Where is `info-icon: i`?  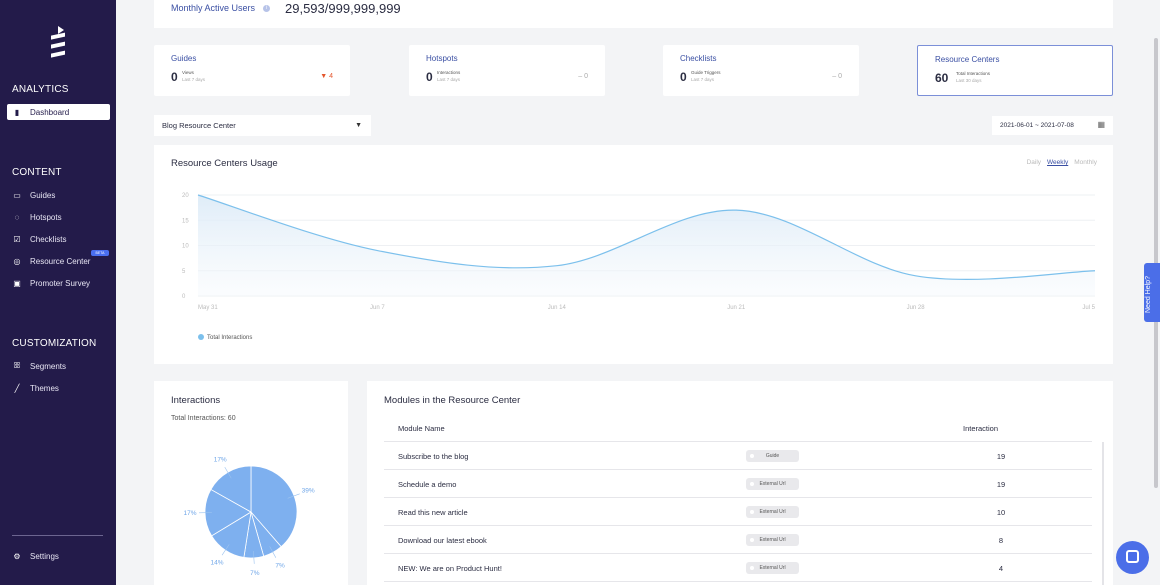 info-icon: i is located at coordinates (266, 8).